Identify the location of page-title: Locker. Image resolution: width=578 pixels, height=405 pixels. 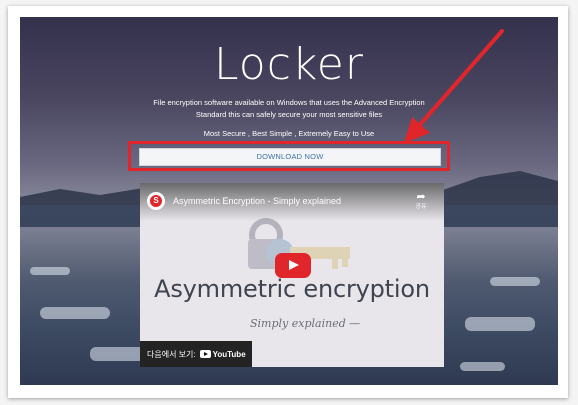
(289, 64).